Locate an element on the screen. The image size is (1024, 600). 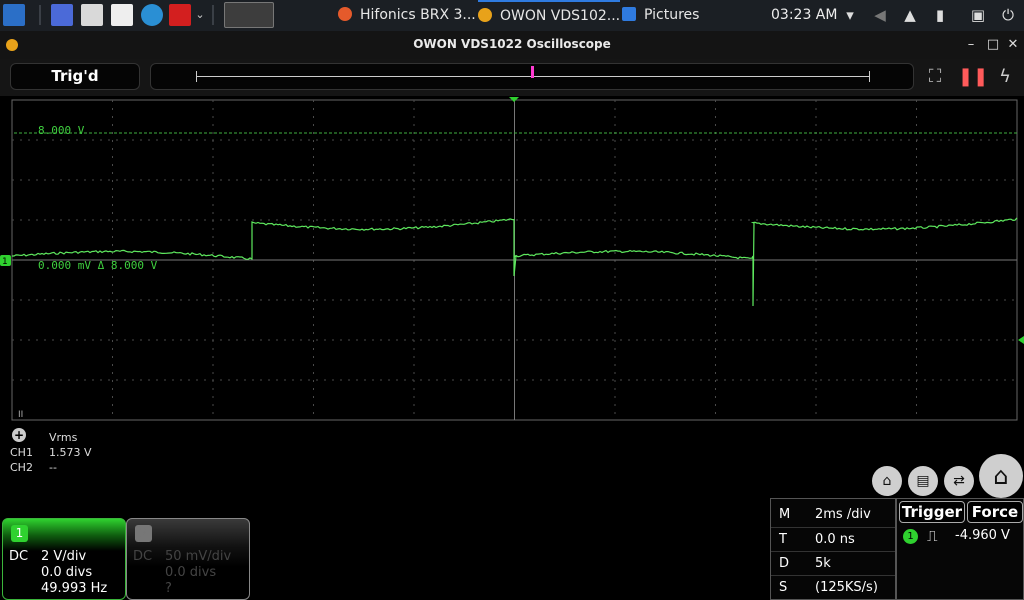
channel-values: 50 mV/div 0.0 divs ? is located at coordinates (198, 573).